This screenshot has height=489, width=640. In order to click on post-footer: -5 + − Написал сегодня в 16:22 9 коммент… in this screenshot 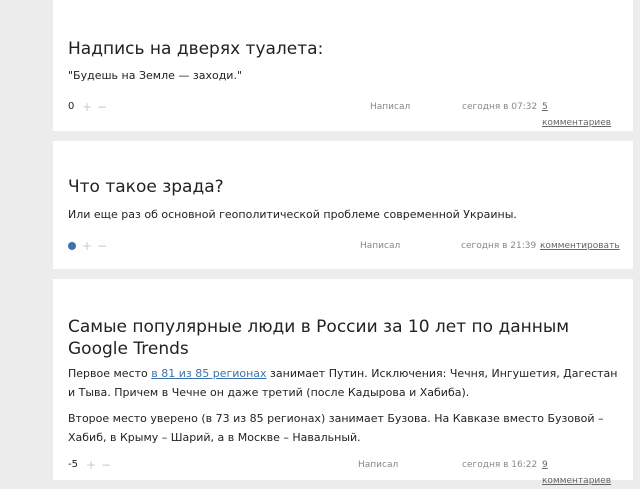, I will do `click(343, 471)`.